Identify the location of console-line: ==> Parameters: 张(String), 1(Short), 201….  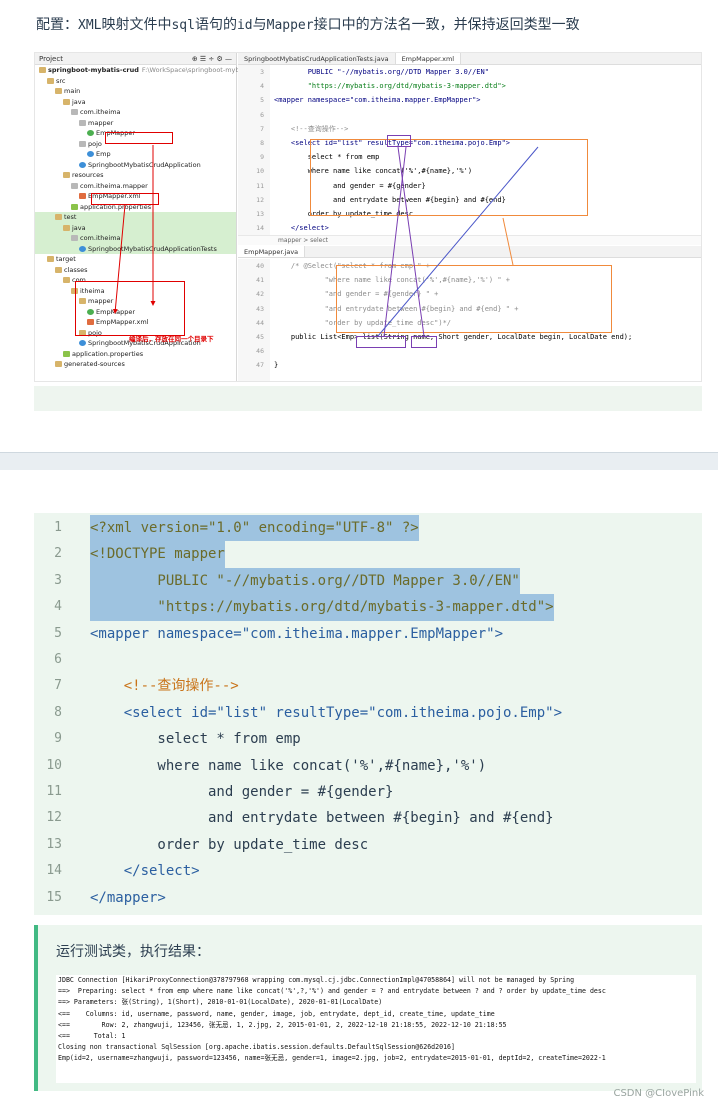
(220, 1002).